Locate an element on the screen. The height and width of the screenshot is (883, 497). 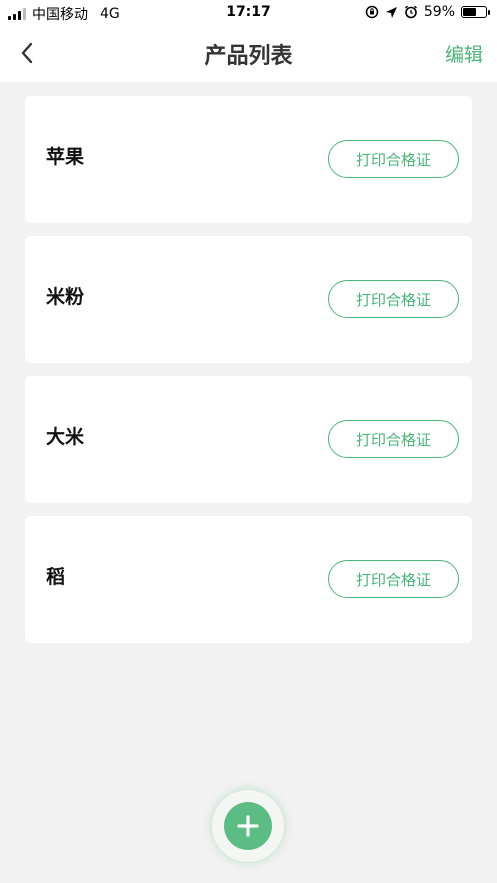
battery-icon is located at coordinates (475, 12).